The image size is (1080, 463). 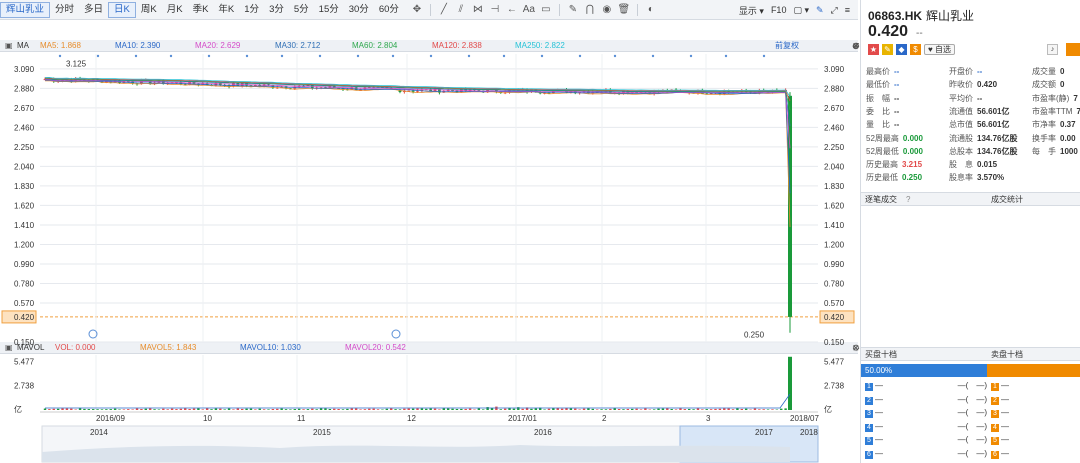 I want to click on stat-item: 股 息 0.015, so click(x=973, y=165).